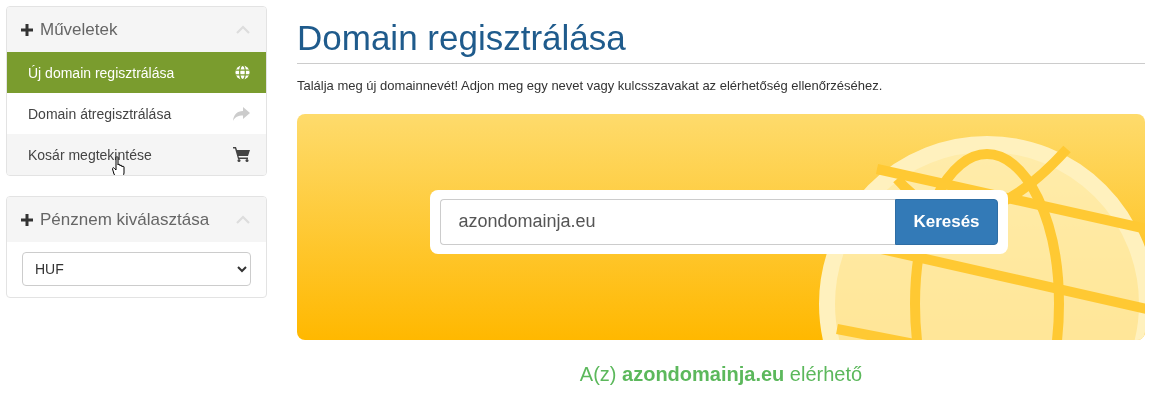 This screenshot has width=1168, height=405. What do you see at coordinates (946, 221) in the screenshot?
I see `search-button: Keresés` at bounding box center [946, 221].